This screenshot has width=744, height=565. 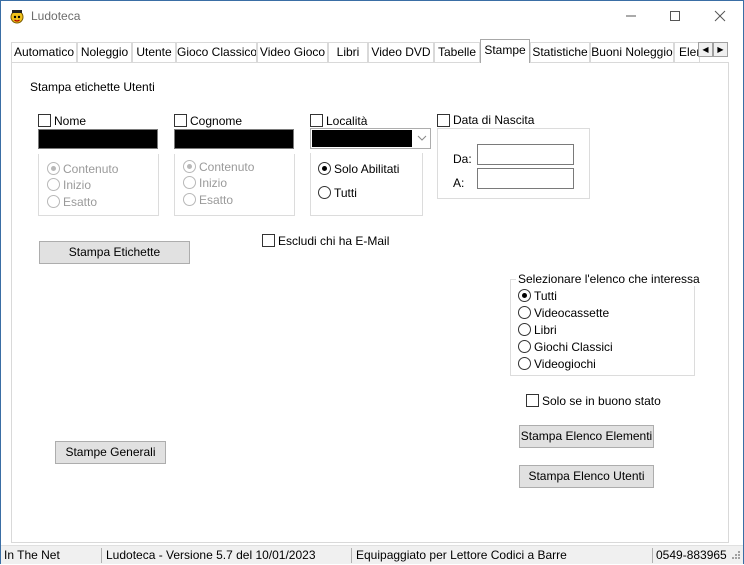 What do you see at coordinates (268, 240) in the screenshot?
I see `escludi-email-checkbox` at bounding box center [268, 240].